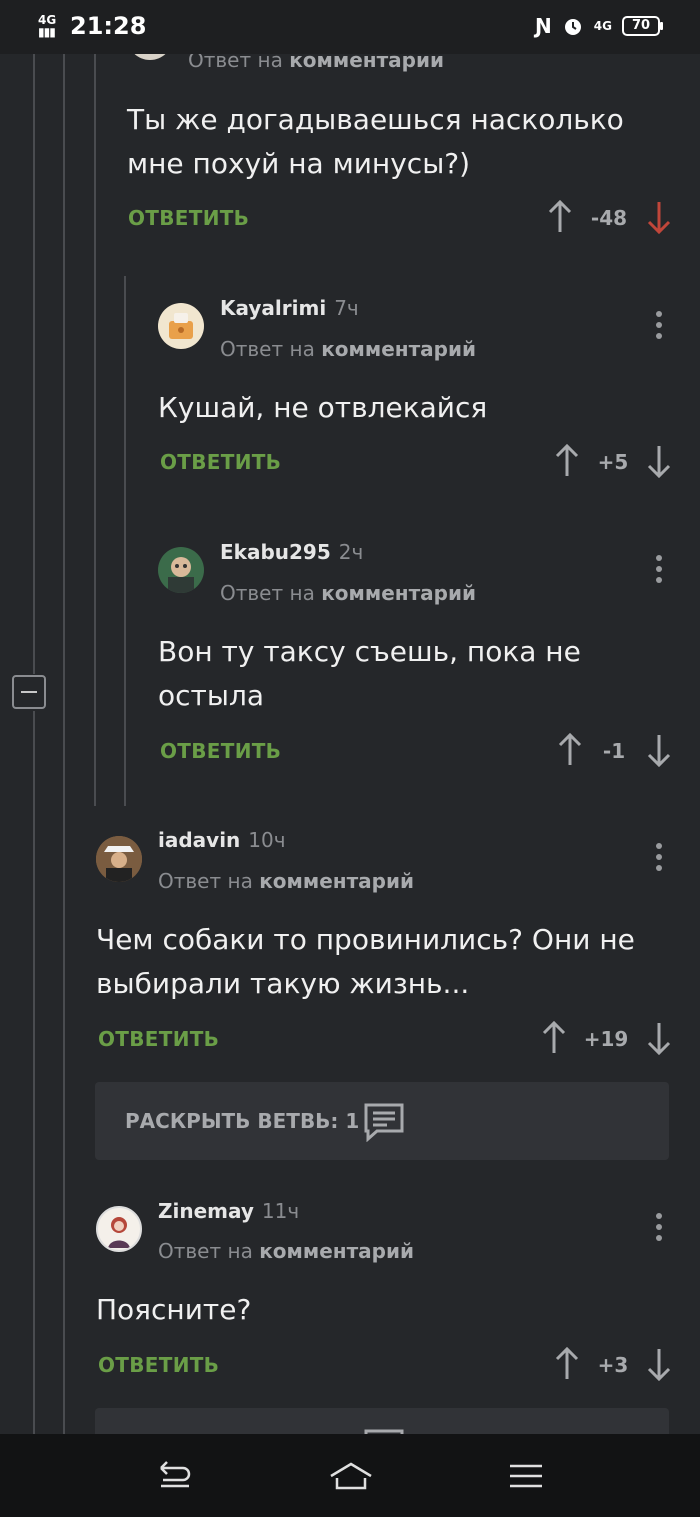 This screenshot has width=700, height=1517. What do you see at coordinates (175, 1476) in the screenshot?
I see `back-icon` at bounding box center [175, 1476].